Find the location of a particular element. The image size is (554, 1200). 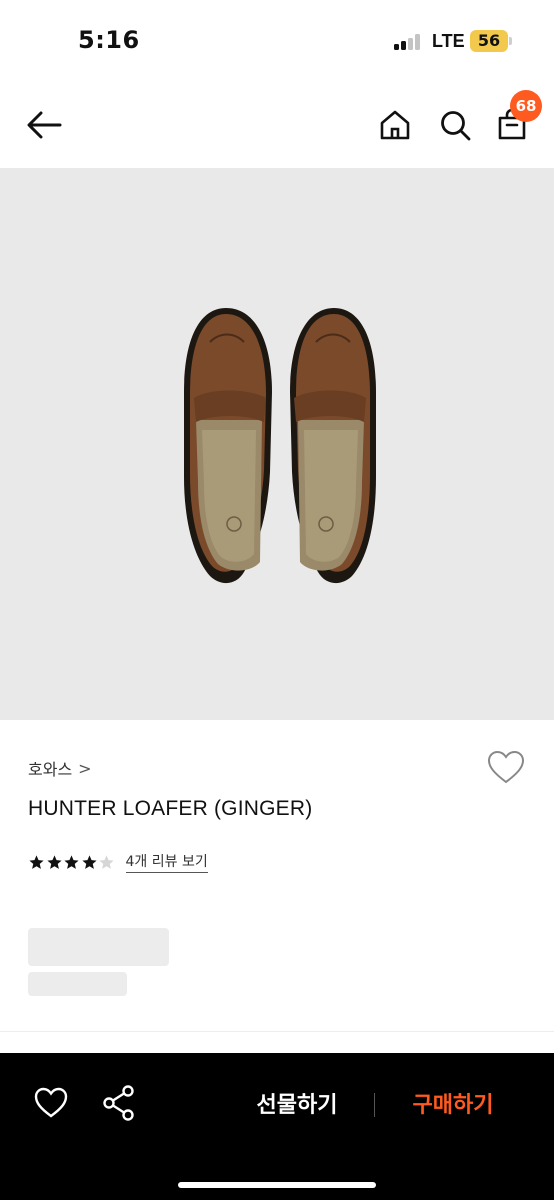

gift-button: 선물하기 is located at coordinates (297, 1103).